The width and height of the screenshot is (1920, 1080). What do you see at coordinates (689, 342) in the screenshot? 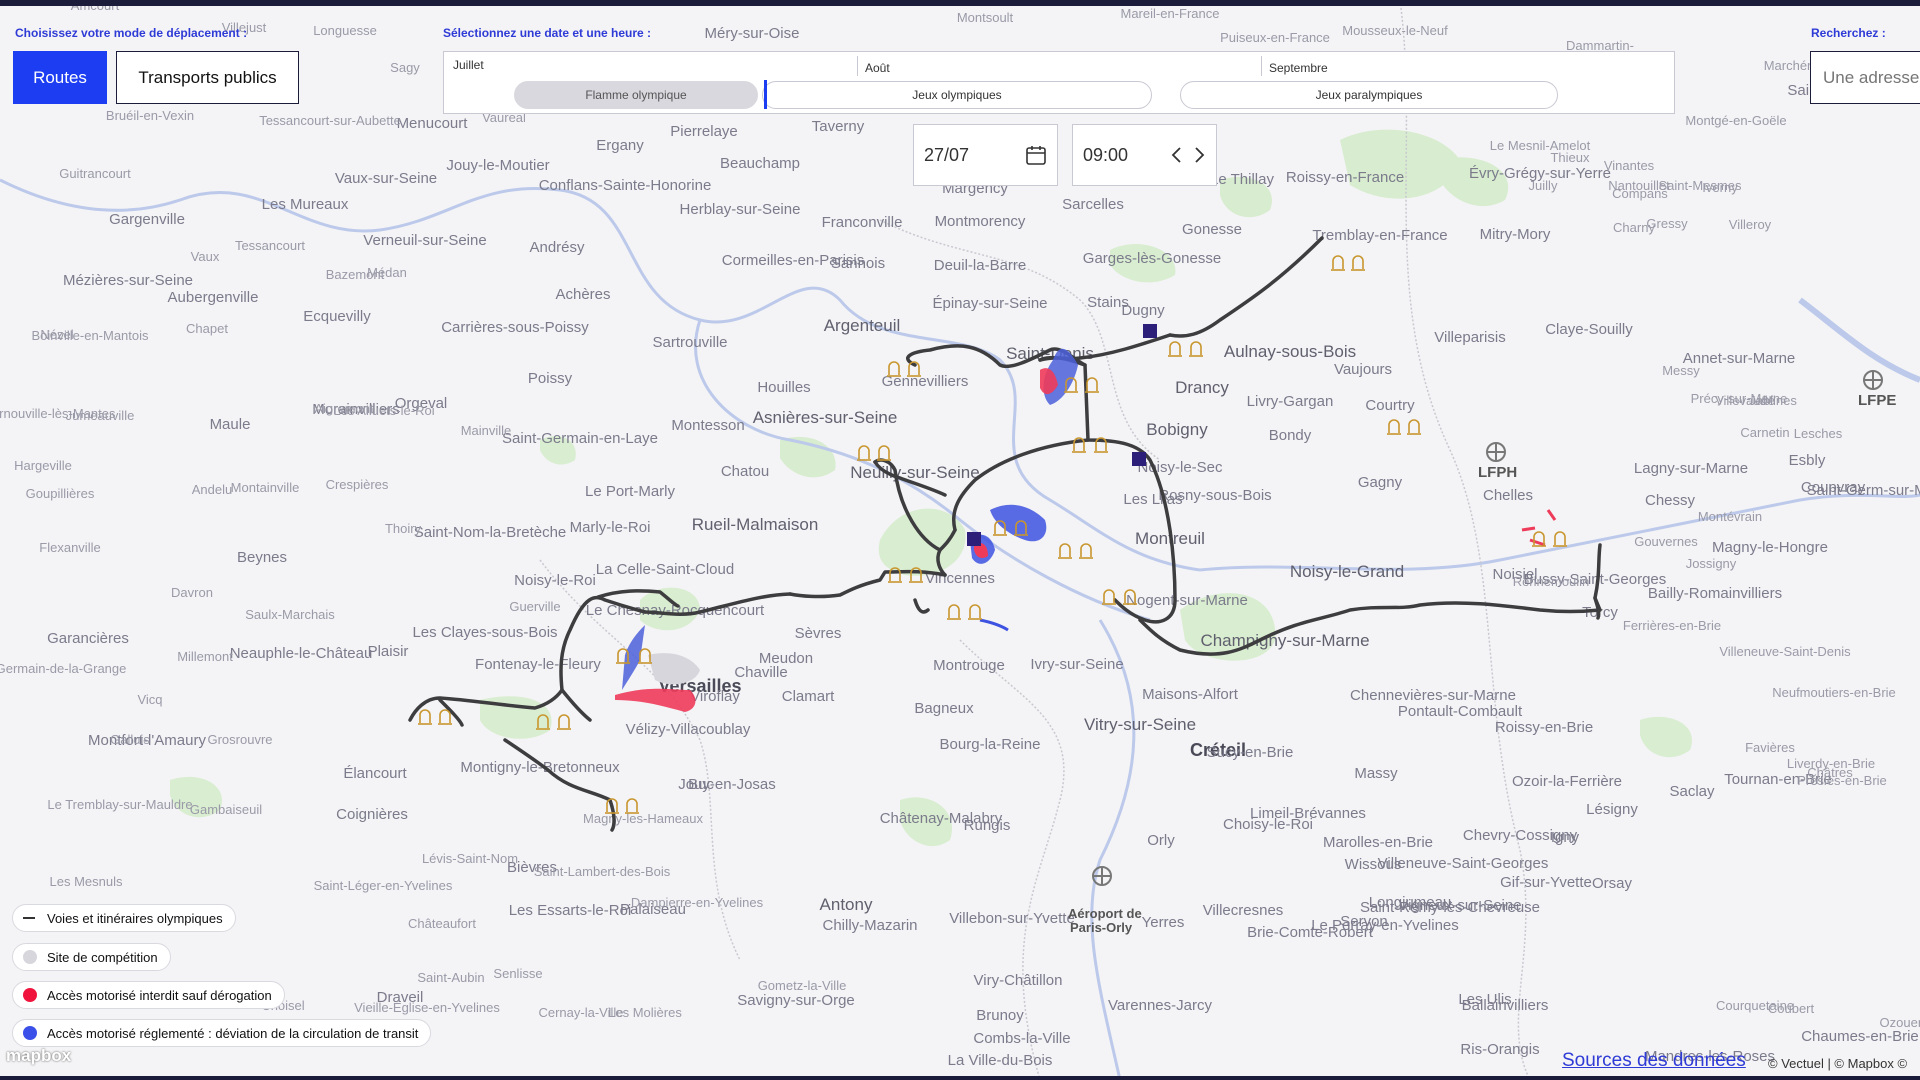
I see `place-label: Sartrouville` at bounding box center [689, 342].